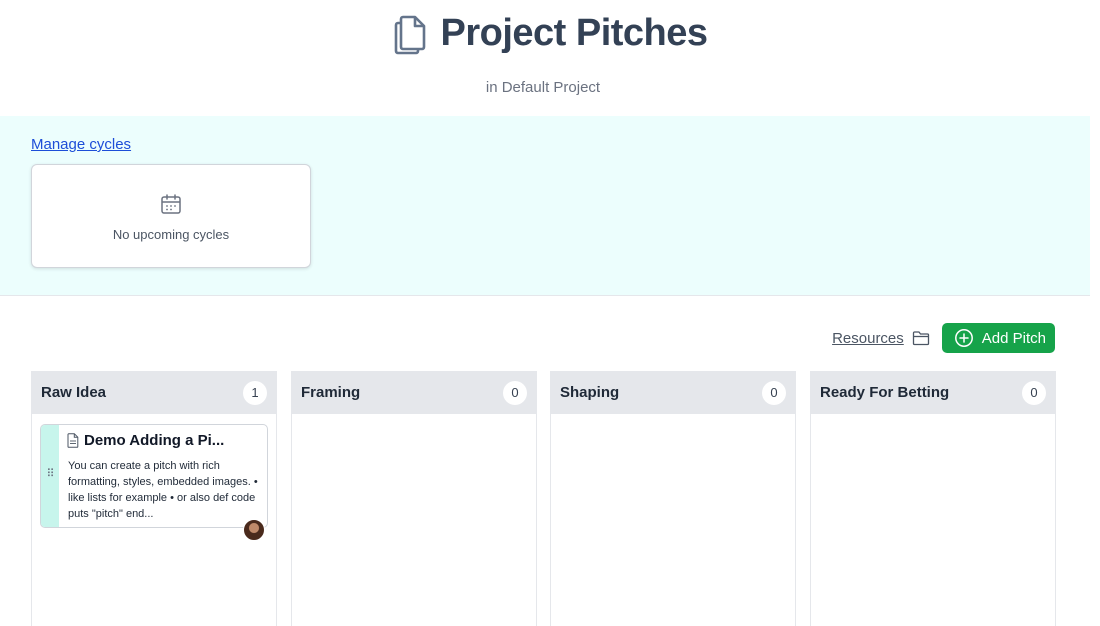 This screenshot has height=626, width=1100. What do you see at coordinates (414, 392) in the screenshot?
I see `column-header: Framing 0` at bounding box center [414, 392].